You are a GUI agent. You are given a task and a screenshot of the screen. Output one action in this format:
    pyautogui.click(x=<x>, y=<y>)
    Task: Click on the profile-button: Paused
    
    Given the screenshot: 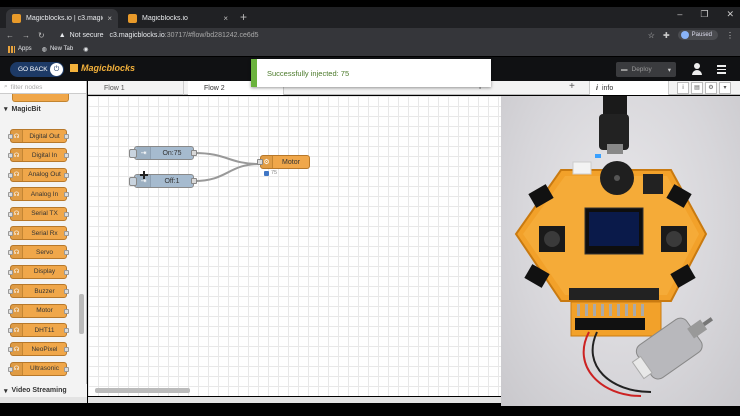 What is the action you would take?
    pyautogui.click(x=697, y=35)
    